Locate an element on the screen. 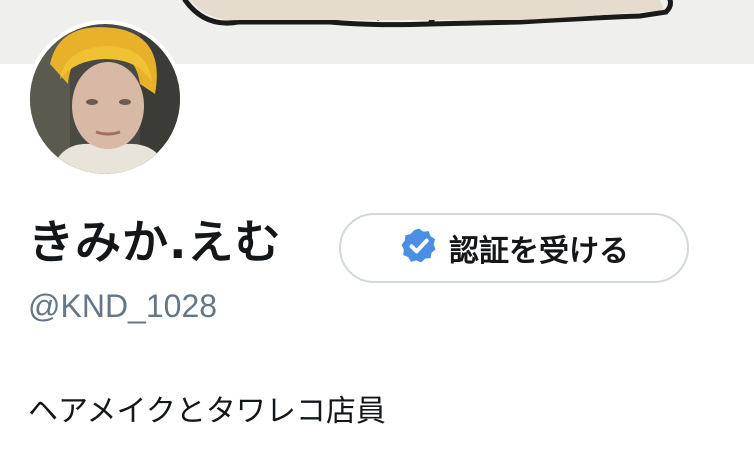  avatar-photo is located at coordinates (105, 99).